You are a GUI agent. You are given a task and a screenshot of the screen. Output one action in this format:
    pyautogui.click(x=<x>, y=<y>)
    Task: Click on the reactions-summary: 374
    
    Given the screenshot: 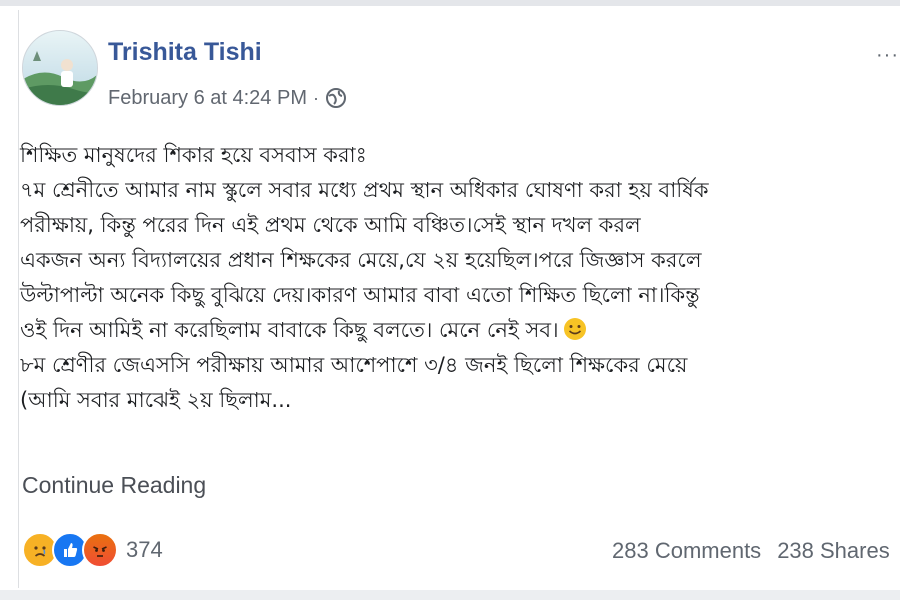 What is the action you would take?
    pyautogui.click(x=92, y=550)
    